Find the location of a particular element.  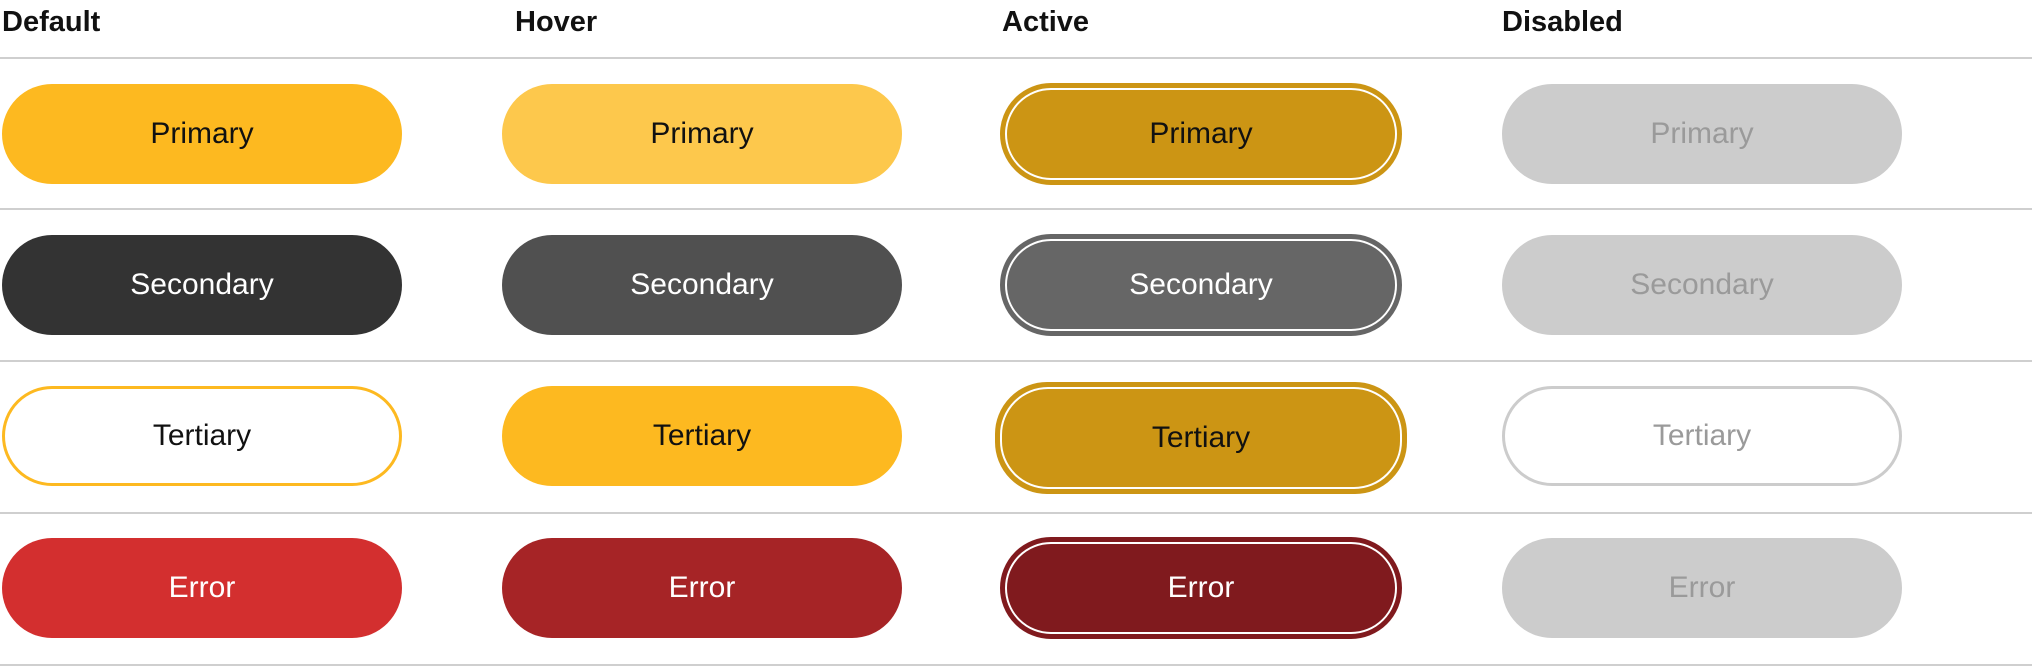

error-button-hover: Error is located at coordinates (702, 588).